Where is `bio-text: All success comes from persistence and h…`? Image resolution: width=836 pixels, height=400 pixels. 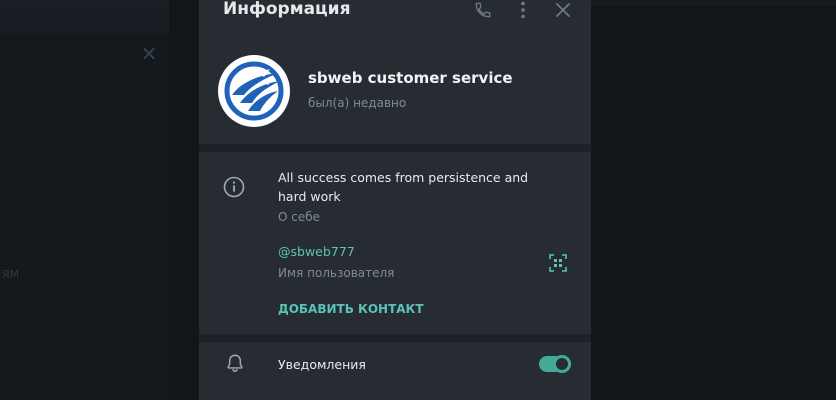 bio-text: All success comes from persistence and h… is located at coordinates (403, 187).